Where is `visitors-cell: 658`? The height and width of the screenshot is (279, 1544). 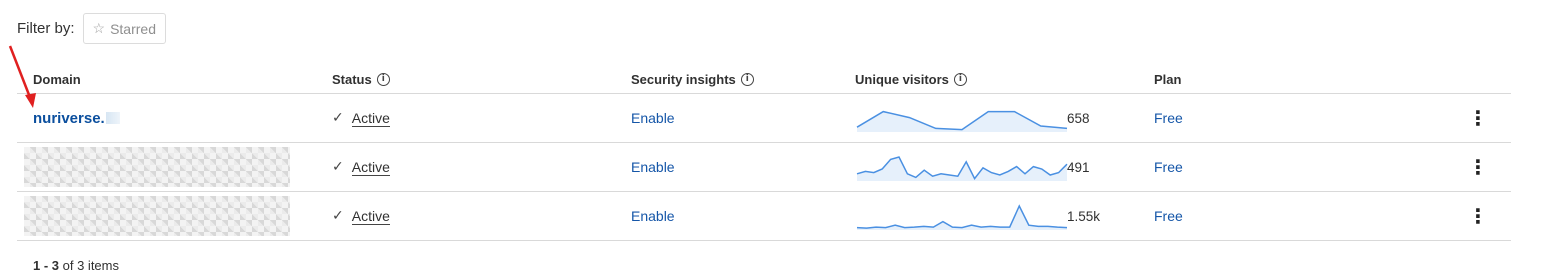 visitors-cell: 658 is located at coordinates (972, 118).